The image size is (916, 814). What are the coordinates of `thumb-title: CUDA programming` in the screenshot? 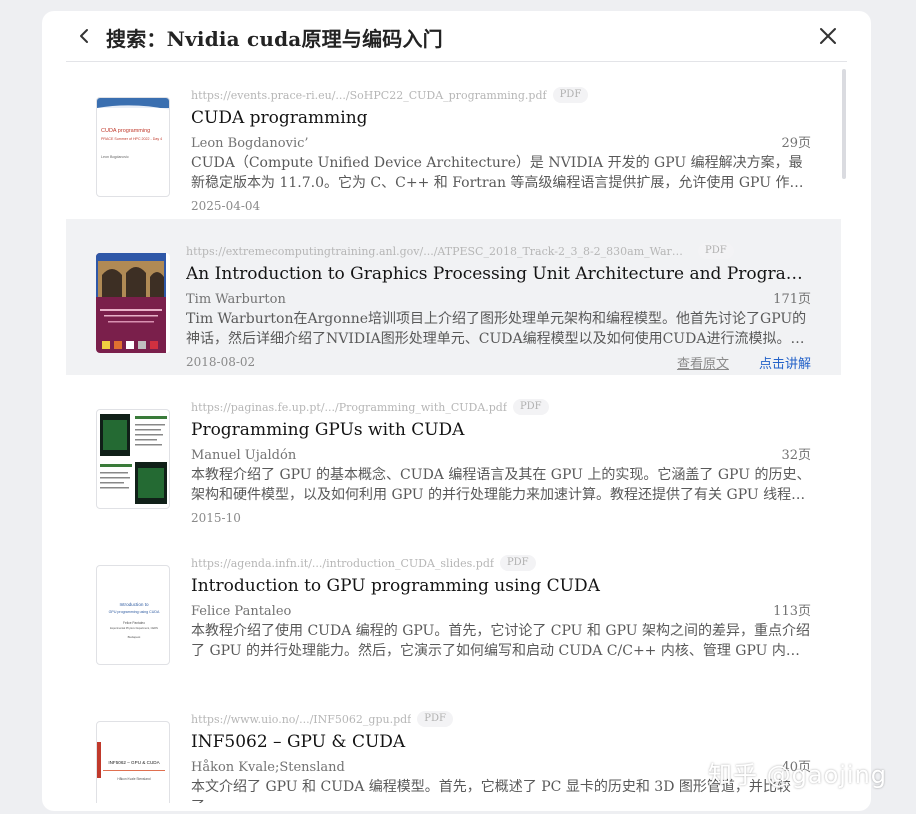 It's located at (125, 131).